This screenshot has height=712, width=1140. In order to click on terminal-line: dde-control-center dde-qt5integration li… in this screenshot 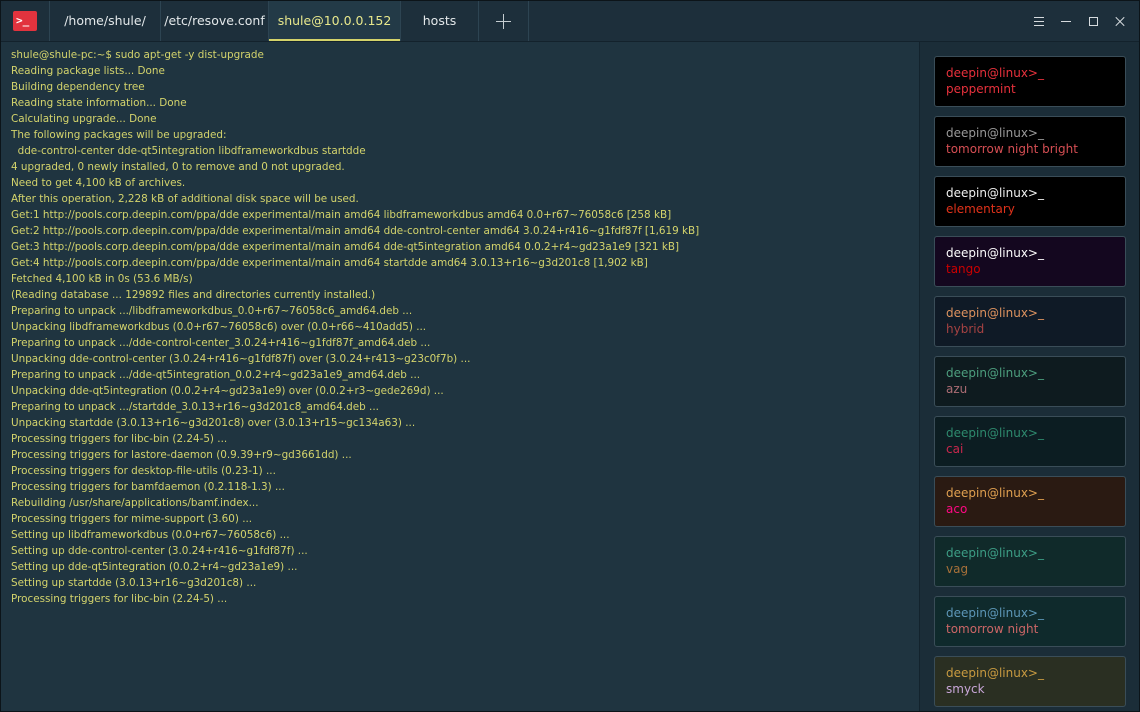, I will do `click(188, 151)`.